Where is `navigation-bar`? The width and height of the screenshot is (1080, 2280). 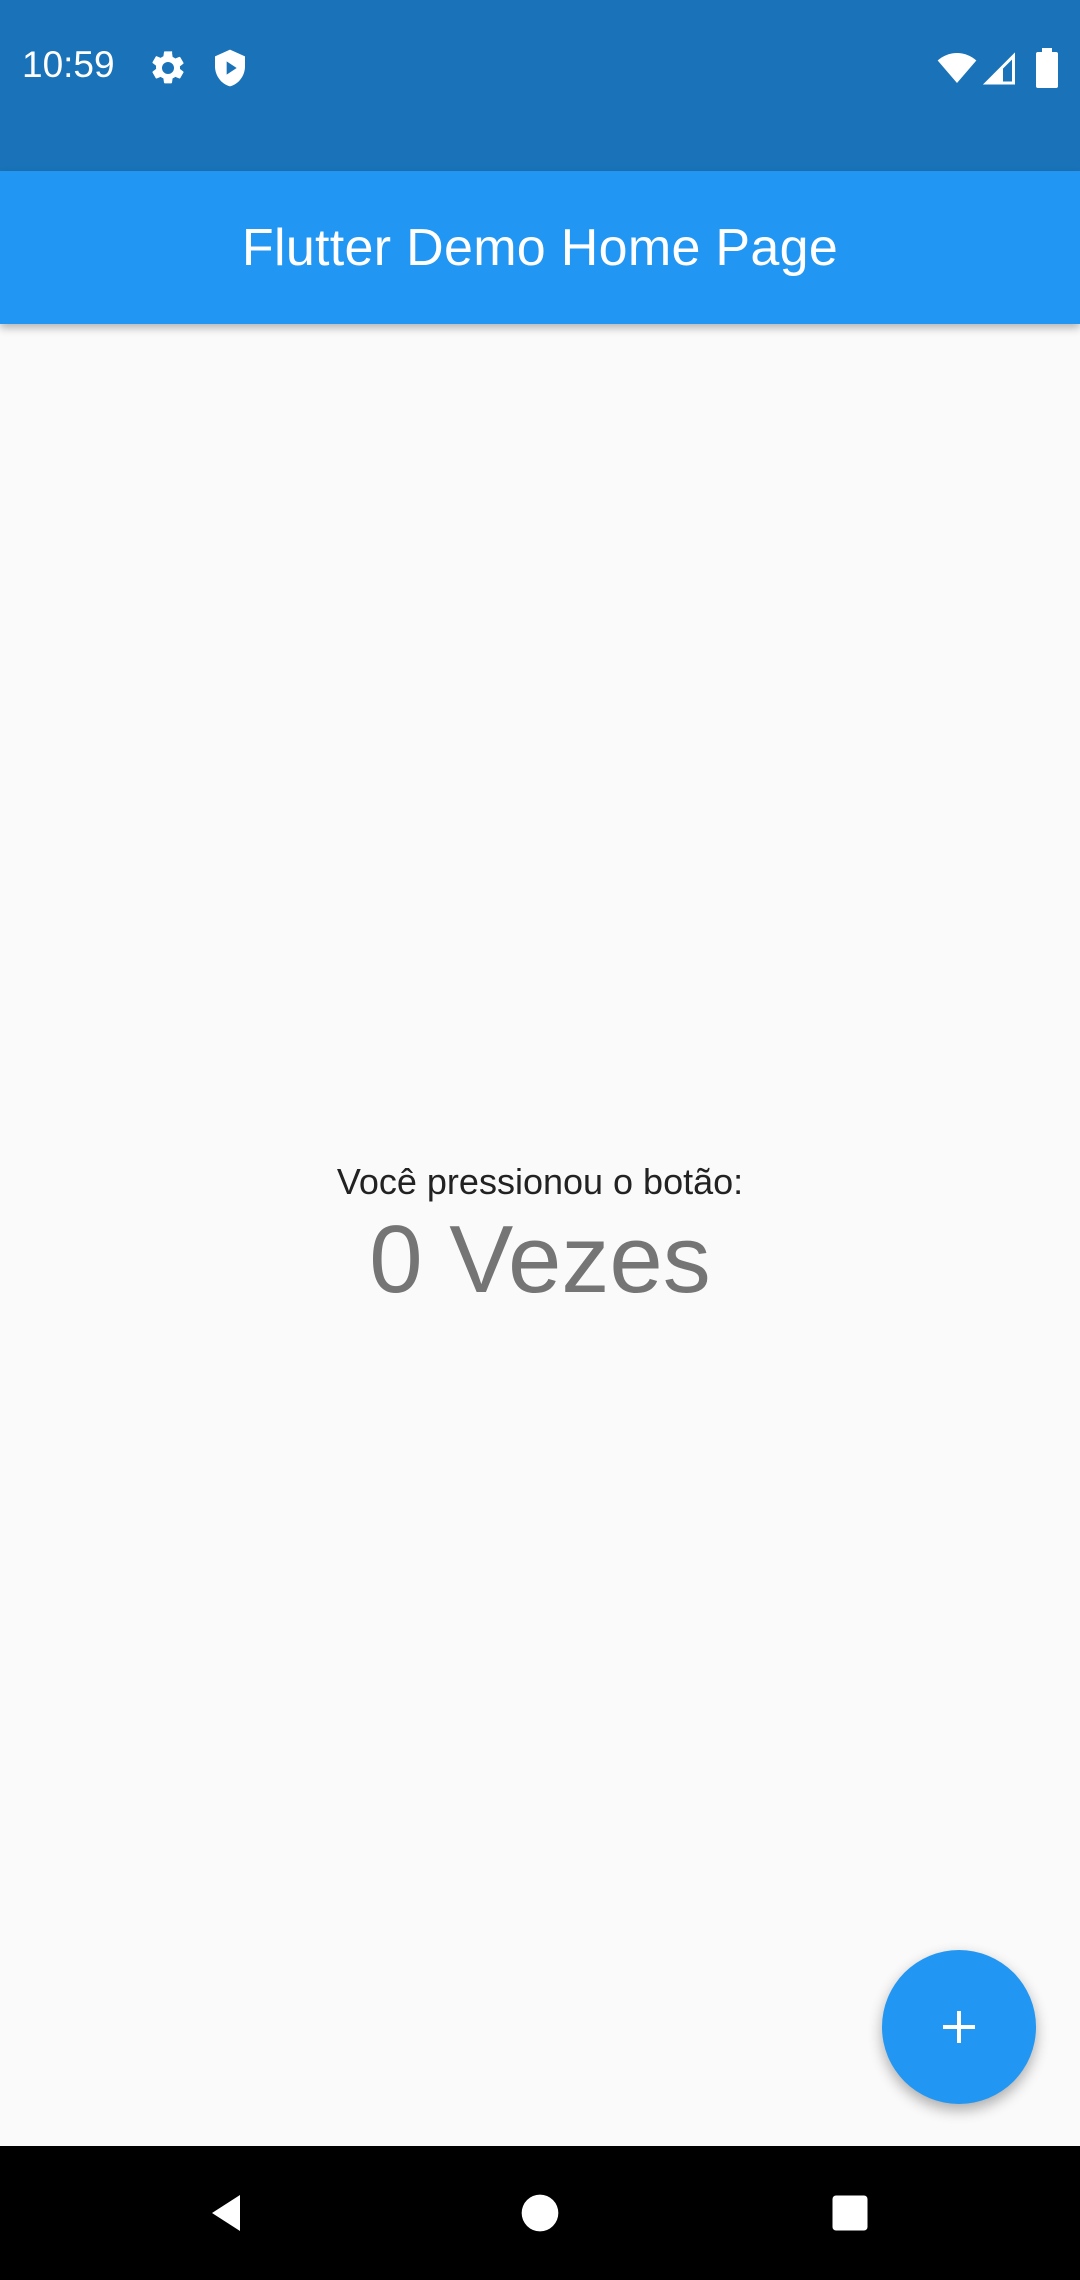
navigation-bar is located at coordinates (540, 2213).